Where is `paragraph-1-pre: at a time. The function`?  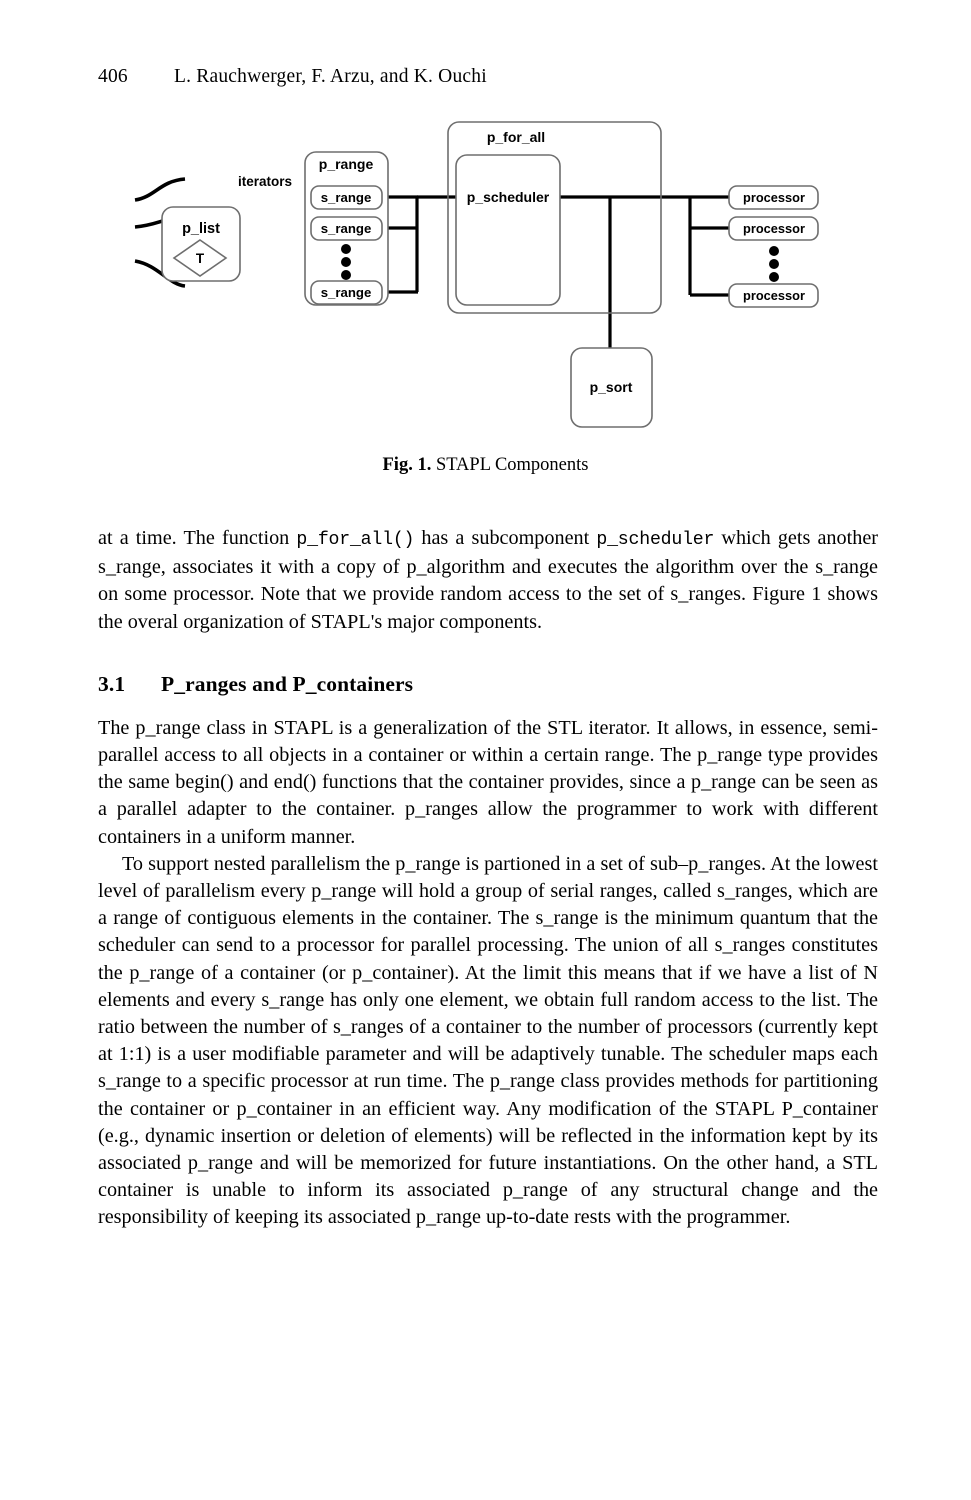 paragraph-1-pre: at a time. The function is located at coordinates (197, 538).